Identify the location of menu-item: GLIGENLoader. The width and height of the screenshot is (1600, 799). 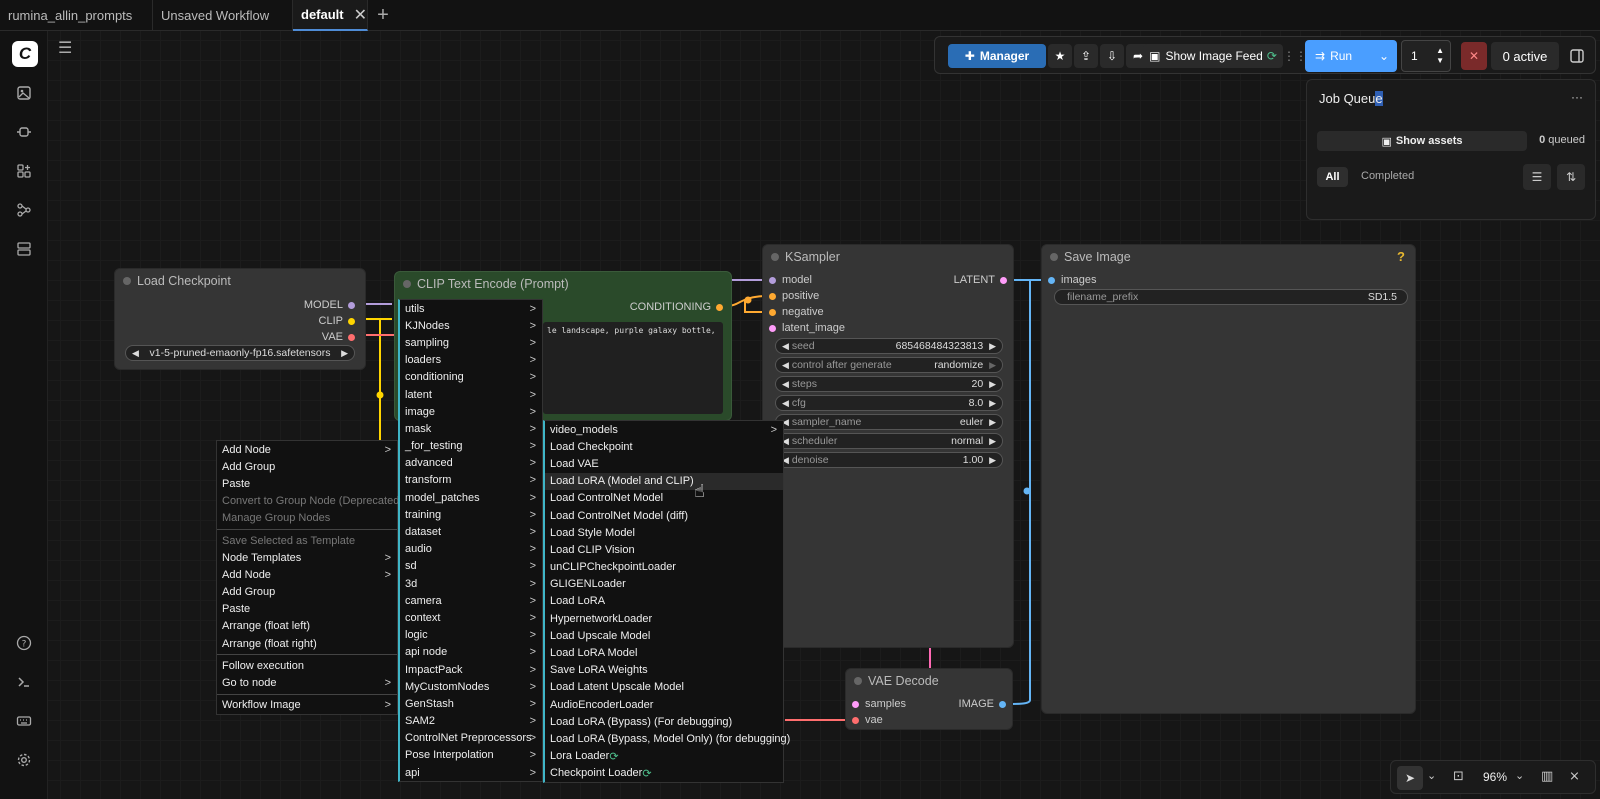
(664, 584).